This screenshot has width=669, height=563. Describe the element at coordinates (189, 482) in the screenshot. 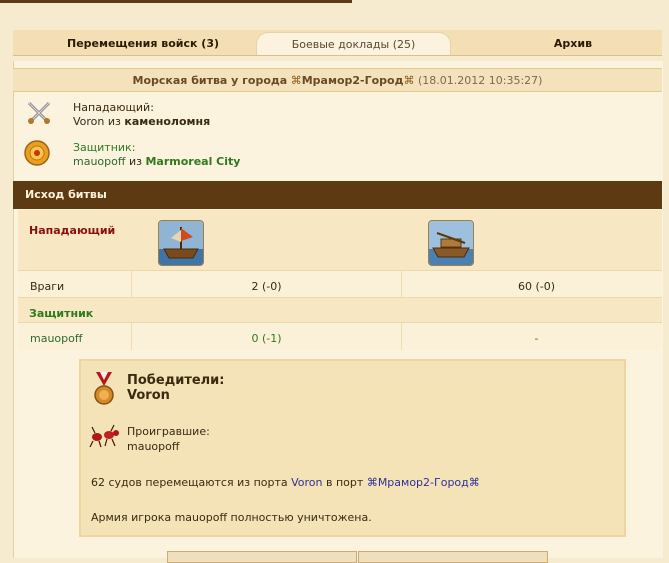

I see `ships-prefix: 62 судов перемещаются из порта` at that location.